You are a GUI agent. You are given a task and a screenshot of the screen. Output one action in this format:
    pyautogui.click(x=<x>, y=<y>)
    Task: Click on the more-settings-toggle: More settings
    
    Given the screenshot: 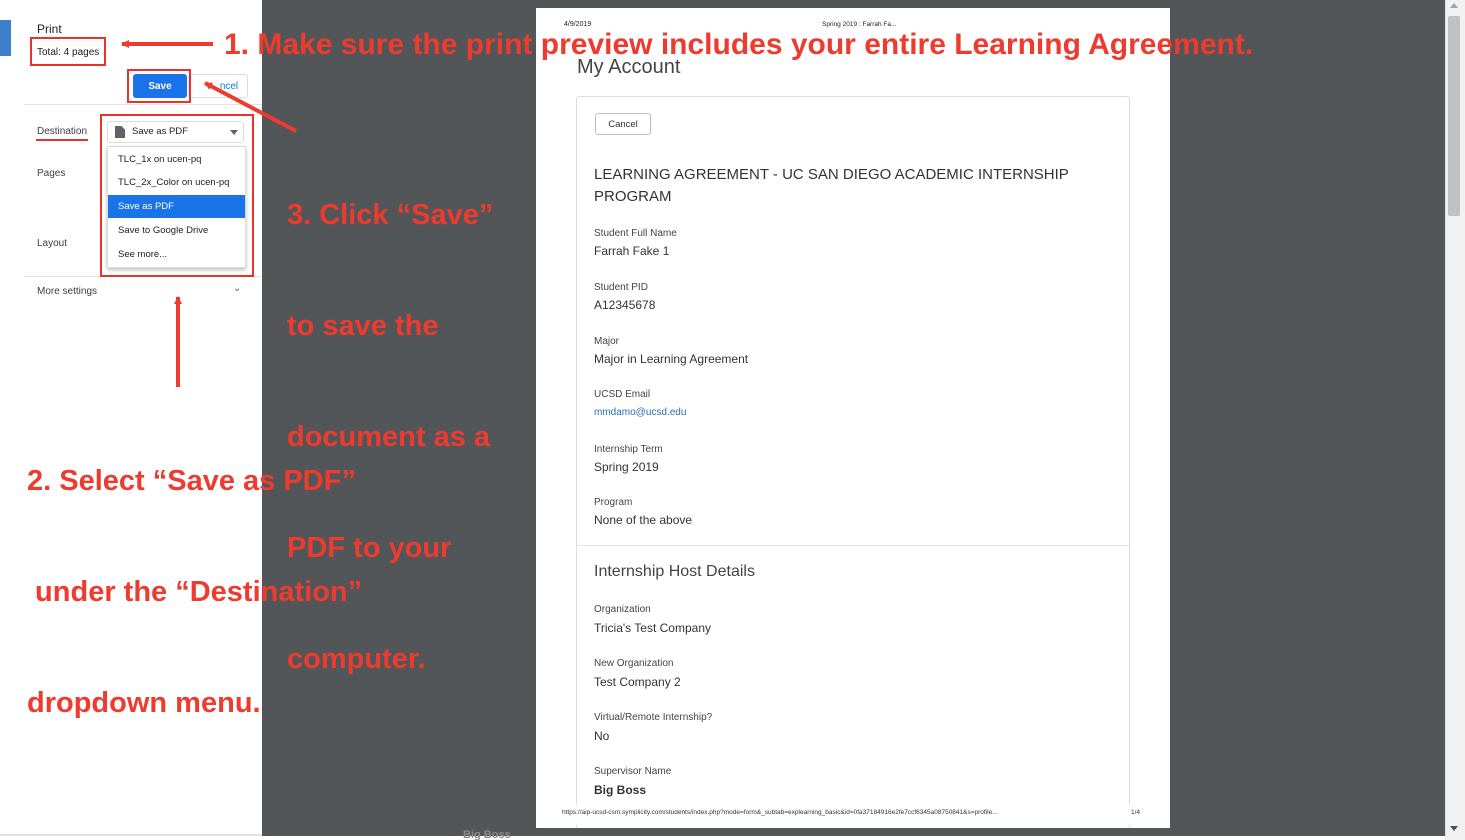 What is the action you would take?
    pyautogui.click(x=67, y=291)
    